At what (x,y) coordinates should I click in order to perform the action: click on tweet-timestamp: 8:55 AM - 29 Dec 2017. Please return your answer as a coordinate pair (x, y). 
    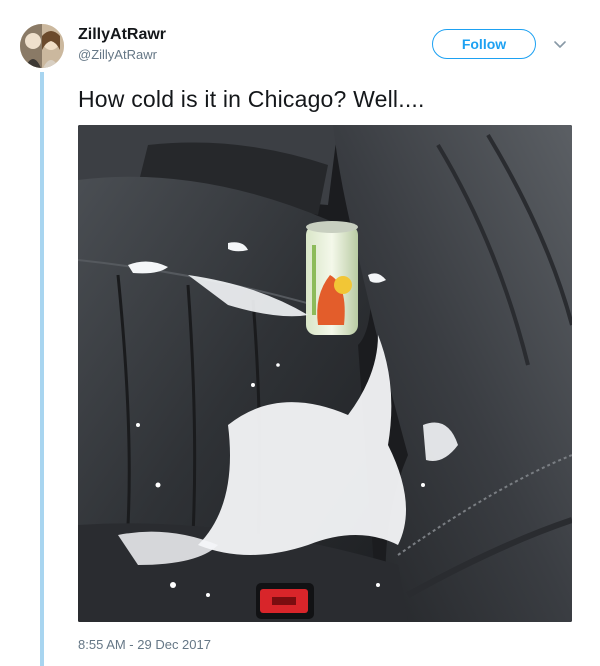
    Looking at the image, I should click on (144, 644).